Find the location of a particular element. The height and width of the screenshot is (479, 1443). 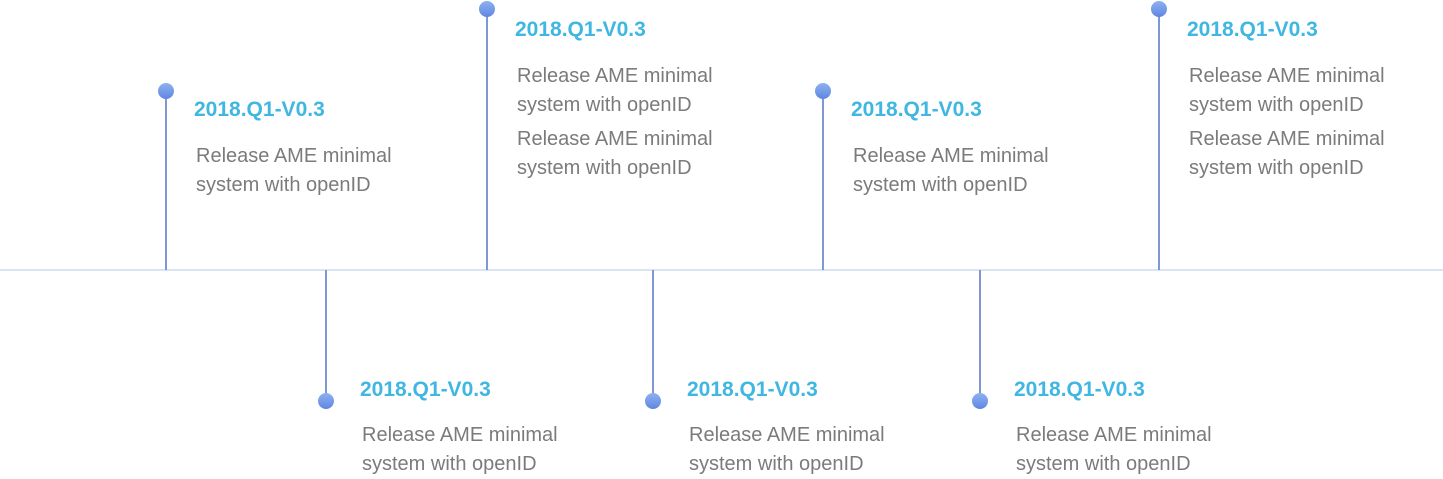

timeline-axis is located at coordinates (721, 270).